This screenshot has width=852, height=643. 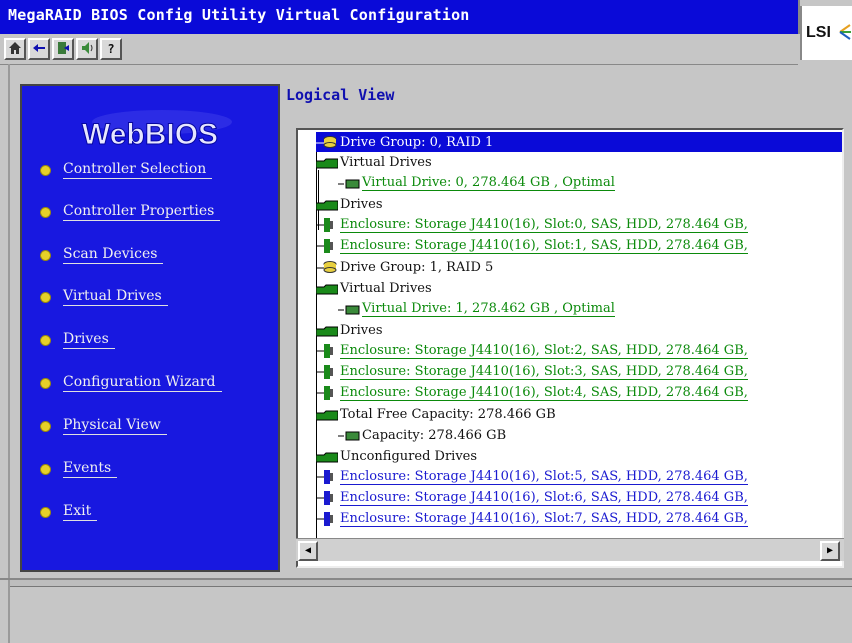 I want to click on tree-row-drive-group-1: Drive Group: 1, RAID 5, so click(x=404, y=267).